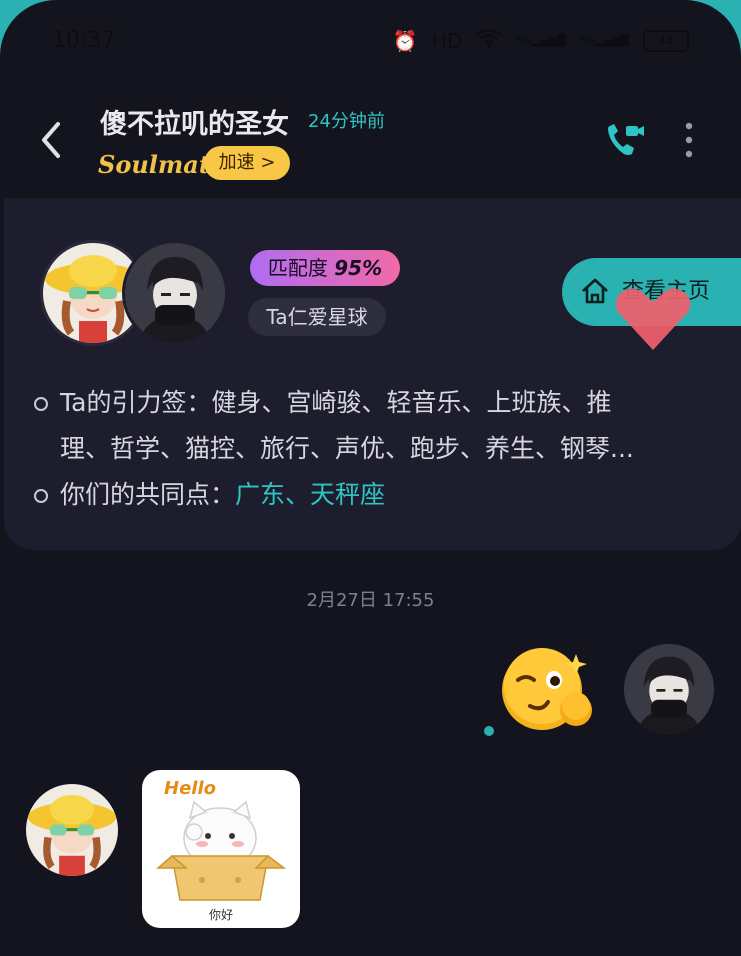 This screenshot has height=956, width=741. What do you see at coordinates (666, 40) in the screenshot?
I see `battery-icon: 44` at bounding box center [666, 40].